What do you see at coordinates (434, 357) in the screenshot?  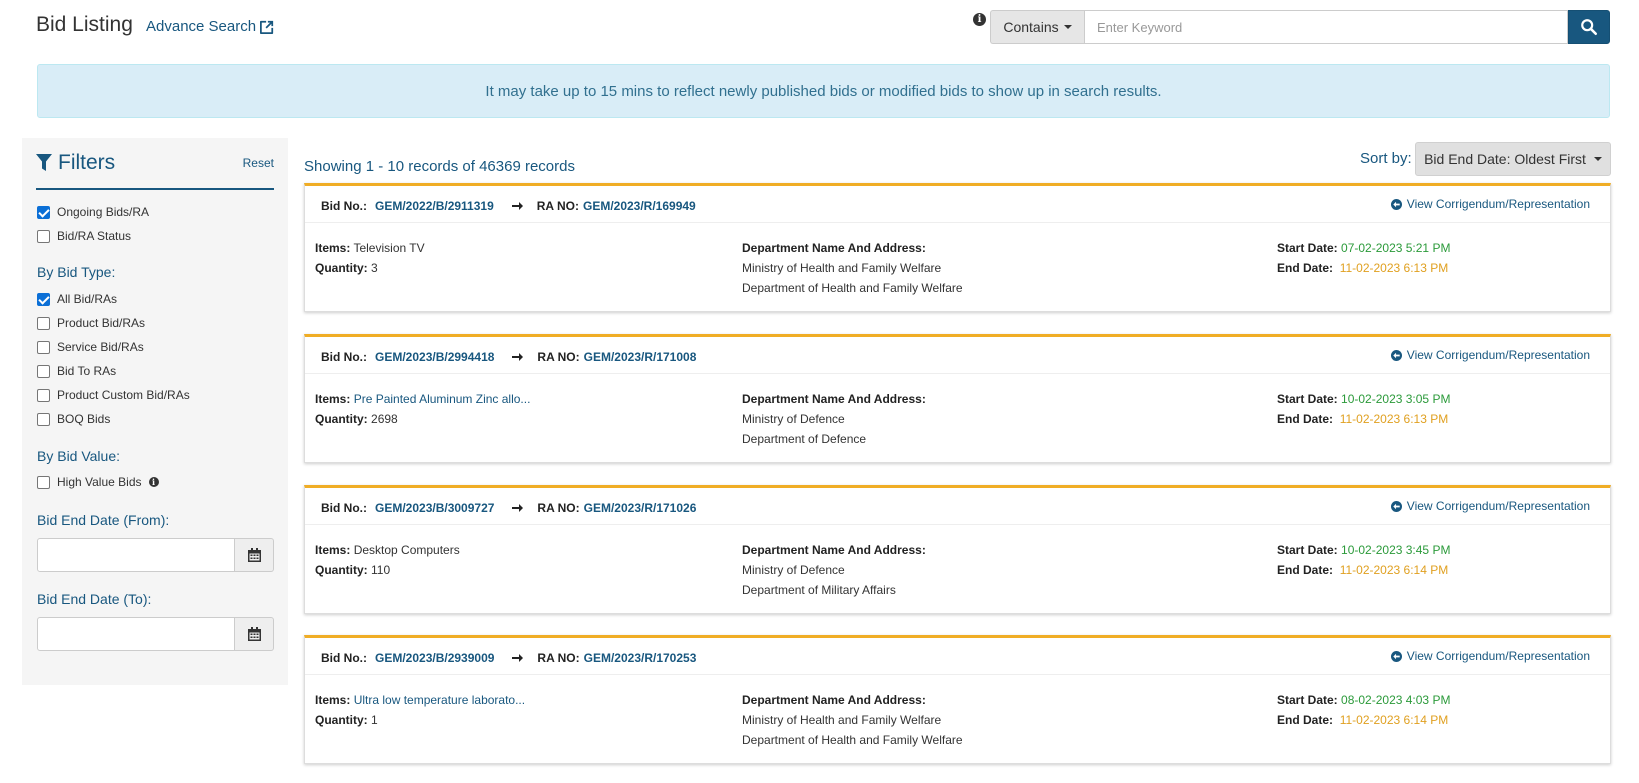 I see `bid-number-link: GEM/2023/B/2994418` at bounding box center [434, 357].